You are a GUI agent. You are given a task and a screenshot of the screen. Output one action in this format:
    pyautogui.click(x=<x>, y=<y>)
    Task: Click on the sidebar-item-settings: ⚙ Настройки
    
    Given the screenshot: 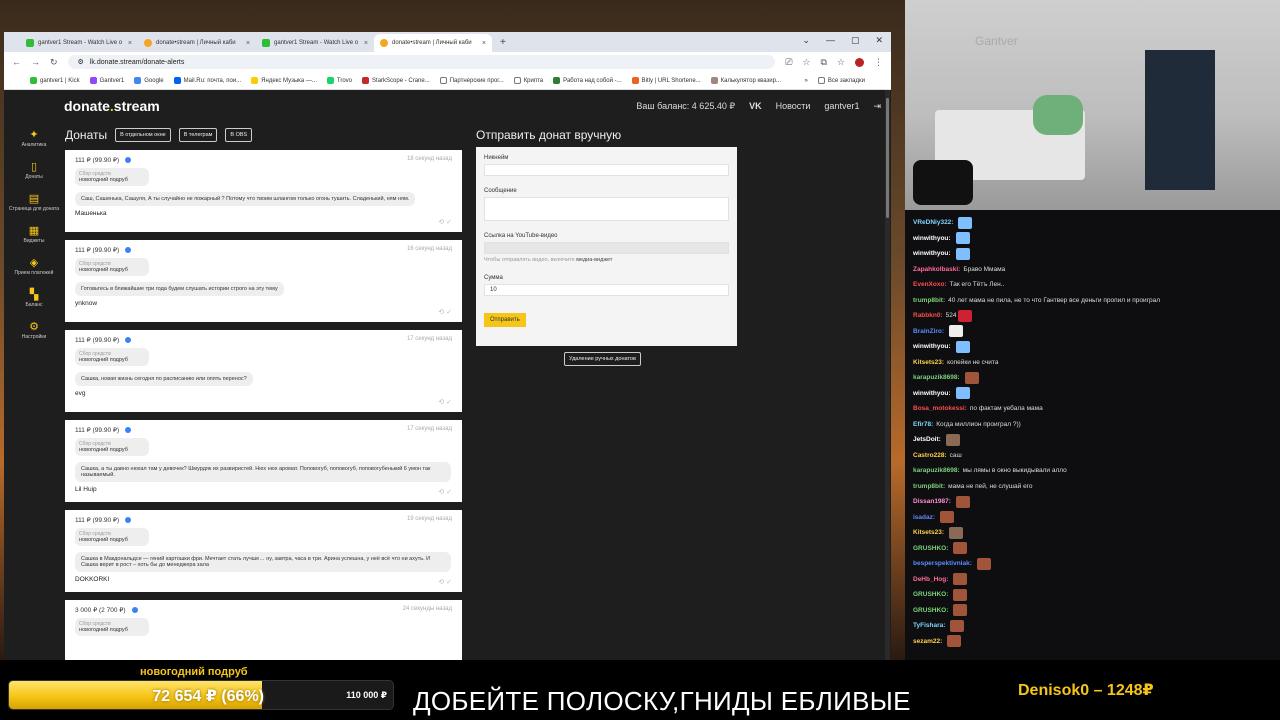 What is the action you would take?
    pyautogui.click(x=34, y=330)
    